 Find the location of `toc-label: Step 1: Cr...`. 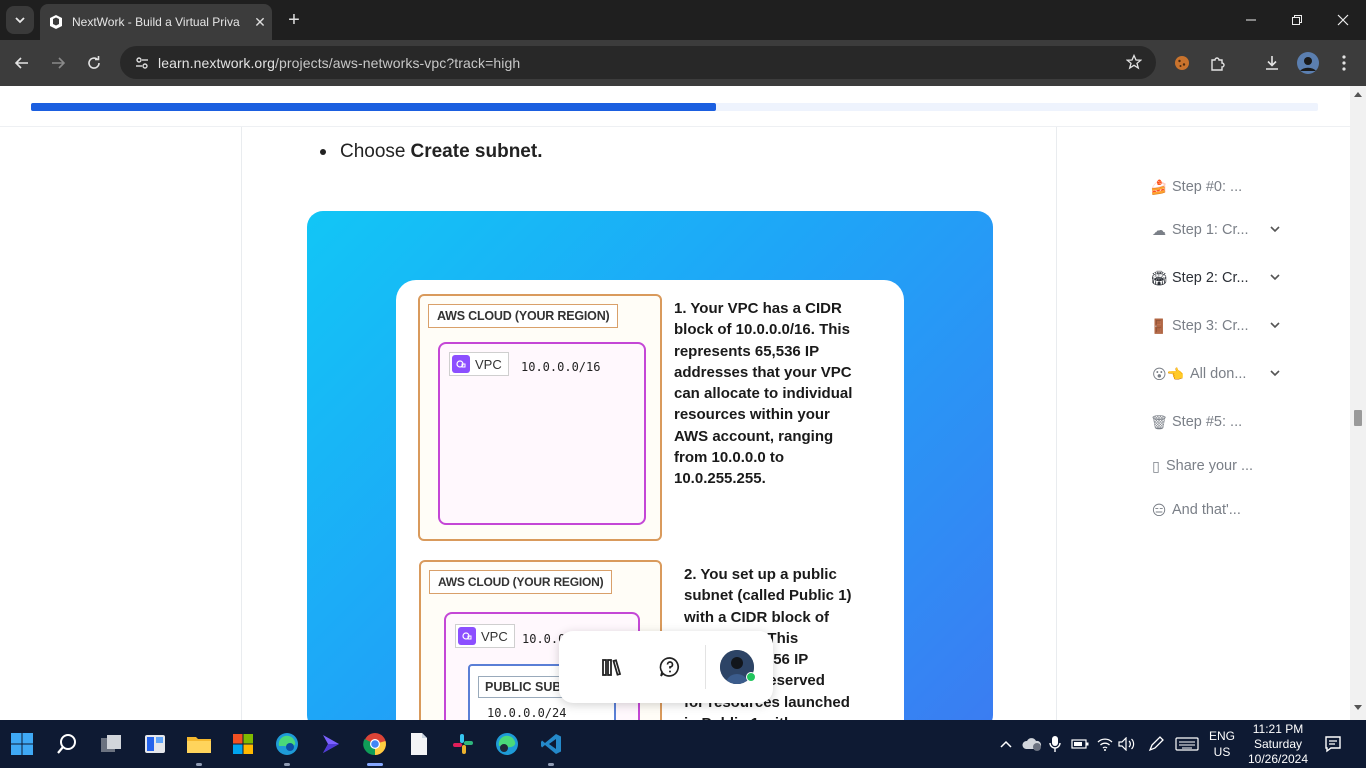

toc-label: Step 1: Cr... is located at coordinates (1210, 230).